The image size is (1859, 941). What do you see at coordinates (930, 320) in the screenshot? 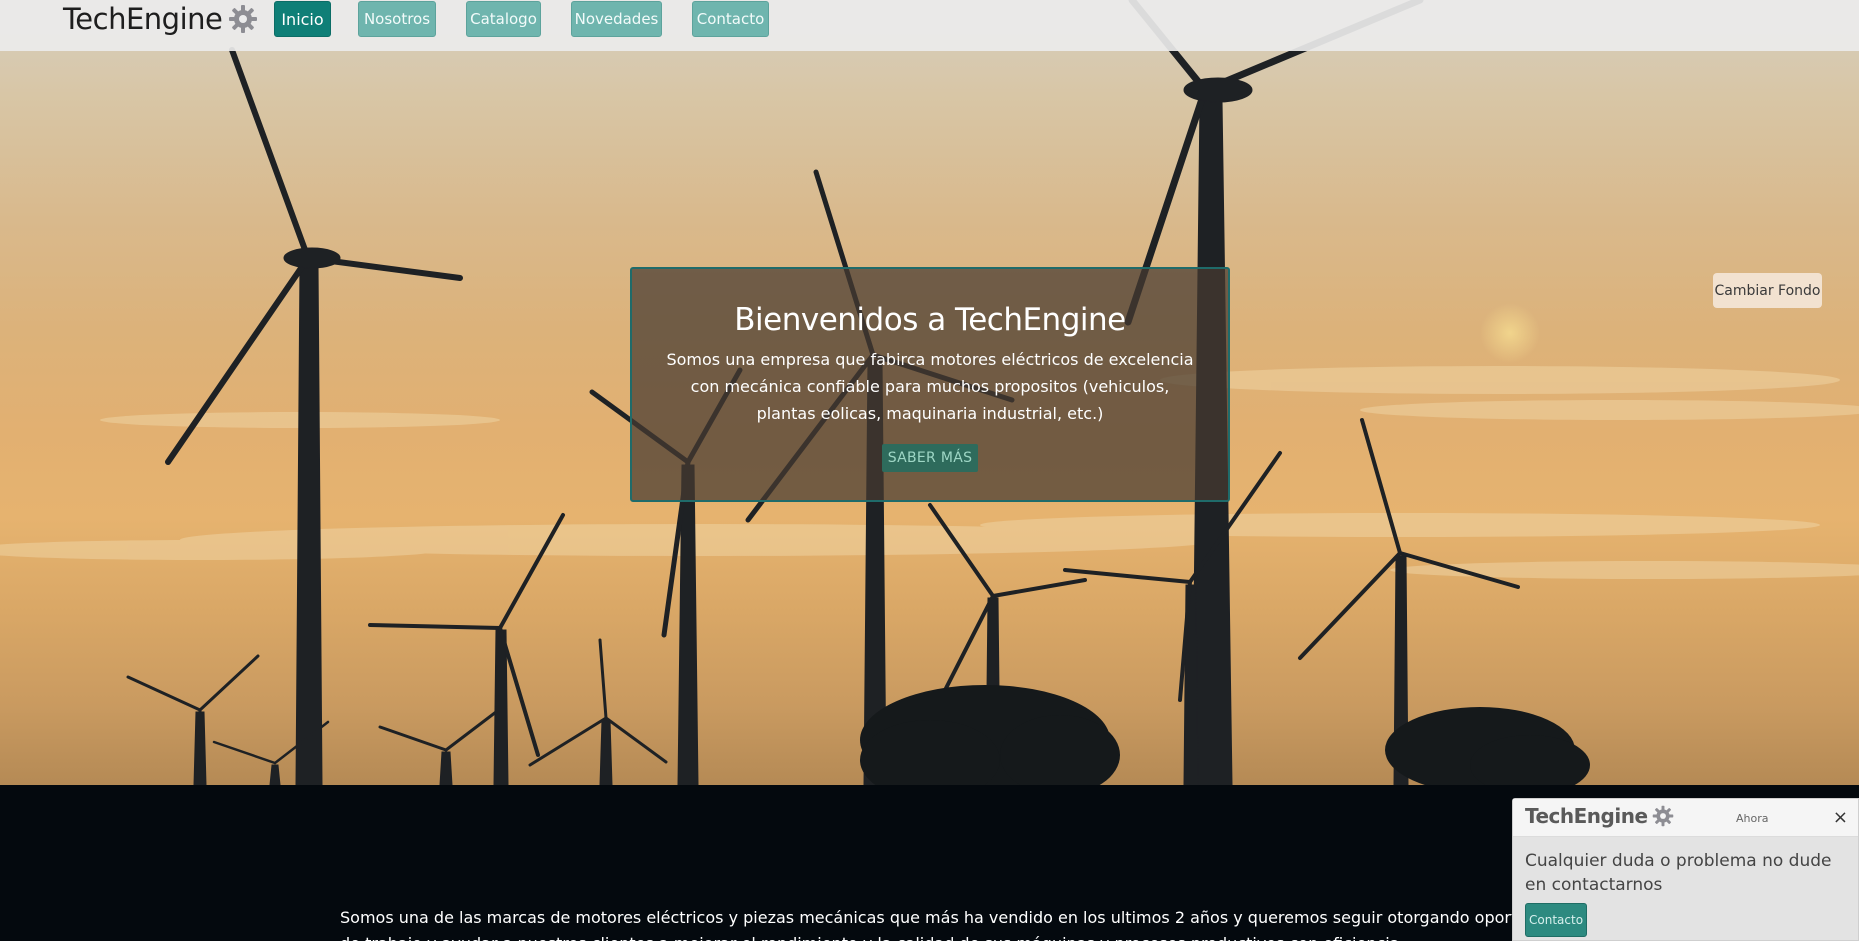
I see `welcome-title: Bienvenidos a TechEngine` at bounding box center [930, 320].